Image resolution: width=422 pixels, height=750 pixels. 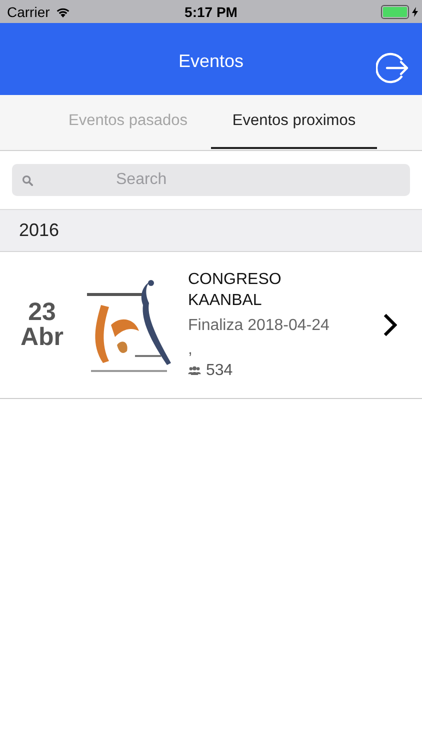 What do you see at coordinates (219, 371) in the screenshot?
I see `attendee-count: 534` at bounding box center [219, 371].